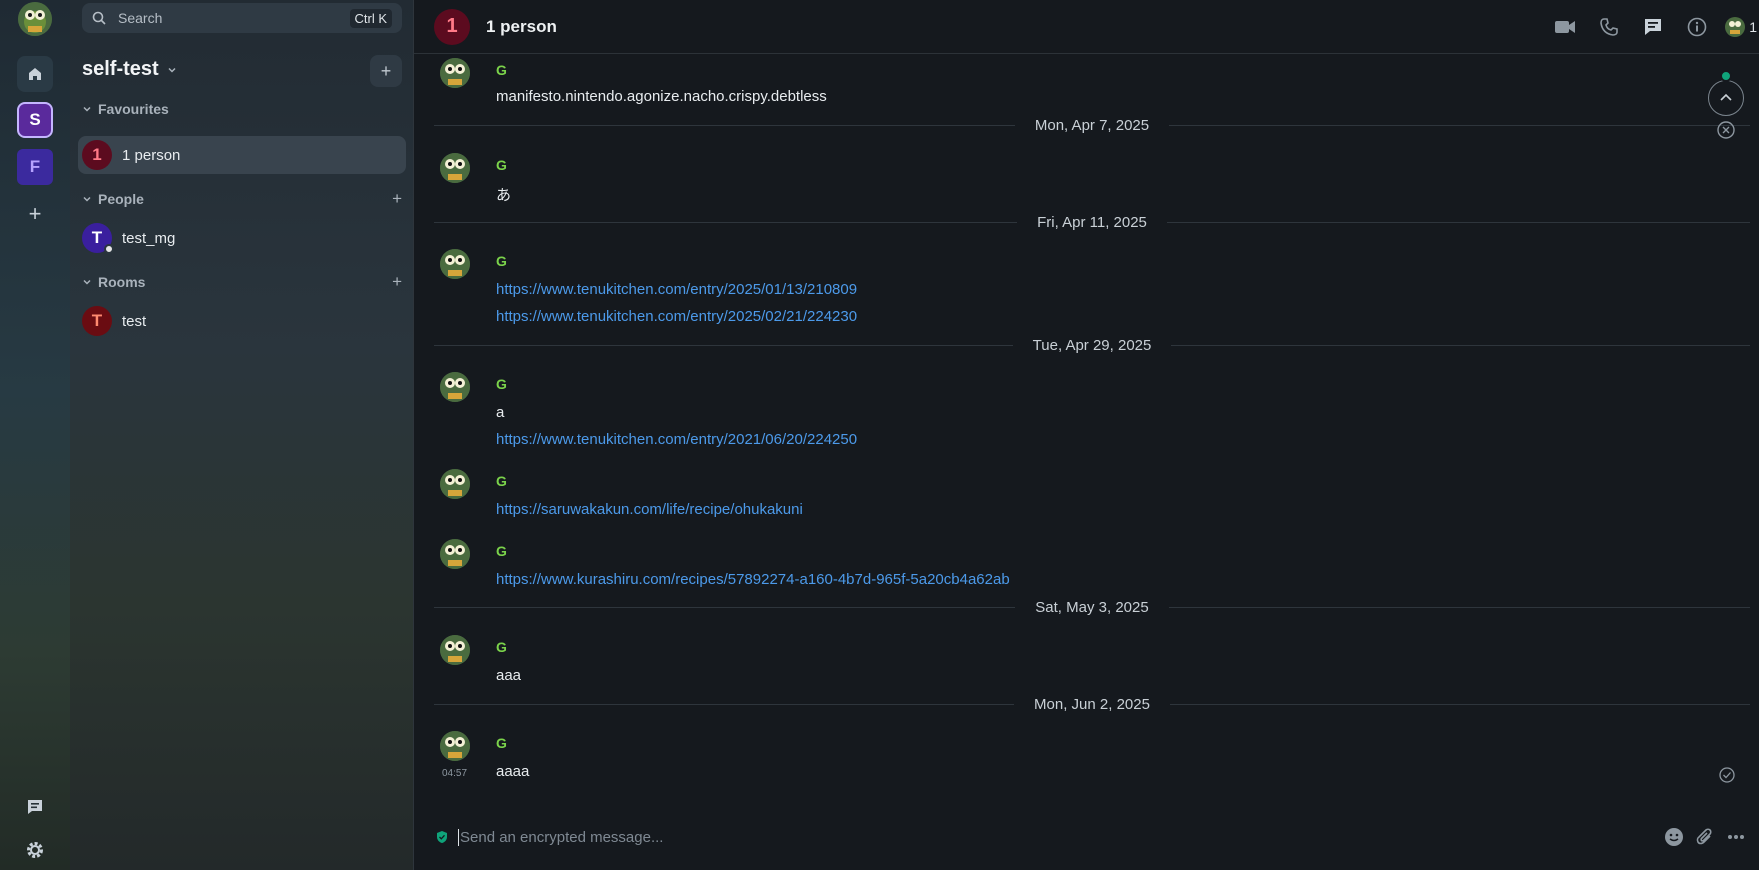  Describe the element at coordinates (504, 195) in the screenshot. I see `message-text: あ` at that location.